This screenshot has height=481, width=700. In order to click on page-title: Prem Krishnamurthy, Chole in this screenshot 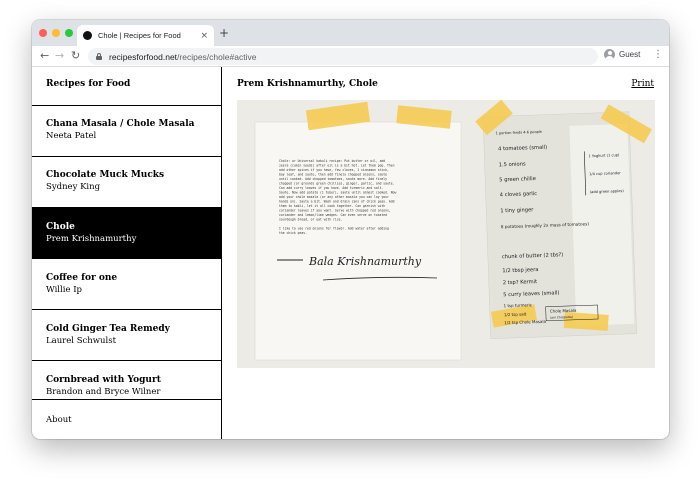, I will do `click(307, 84)`.